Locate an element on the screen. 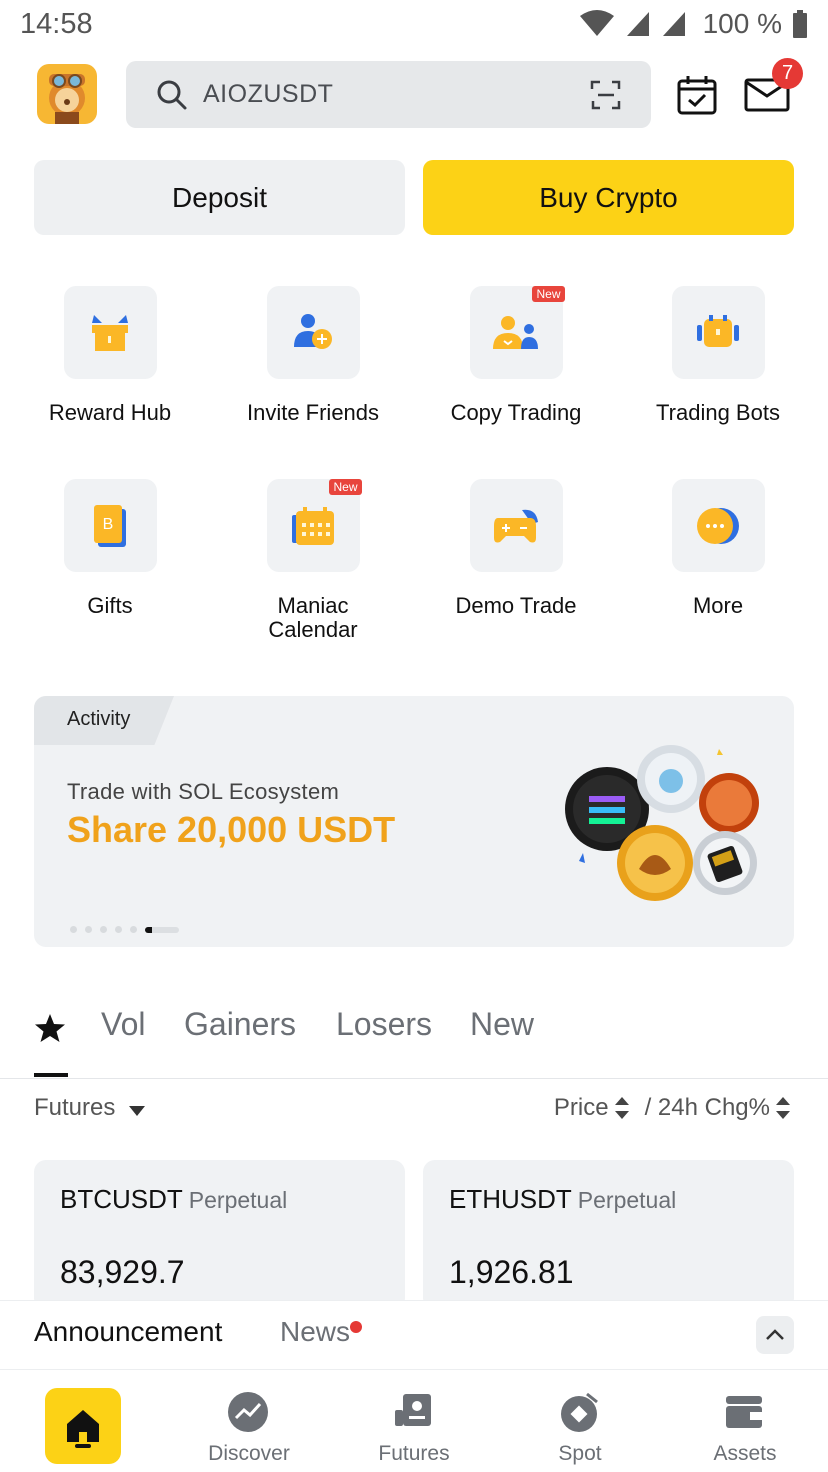  deposit-button: Deposit is located at coordinates (219, 197).